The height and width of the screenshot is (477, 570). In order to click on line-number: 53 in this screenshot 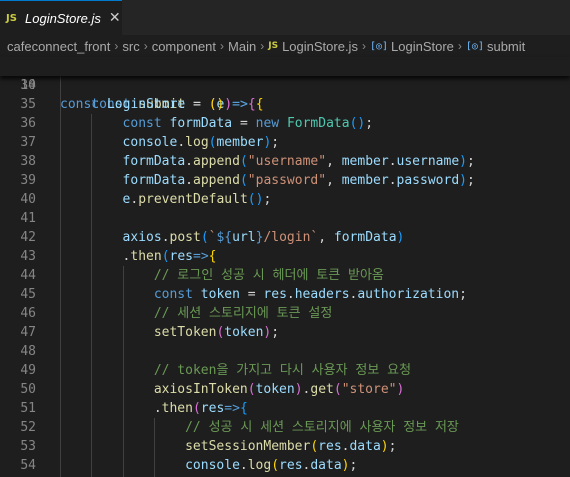, I will do `click(28, 446)`.